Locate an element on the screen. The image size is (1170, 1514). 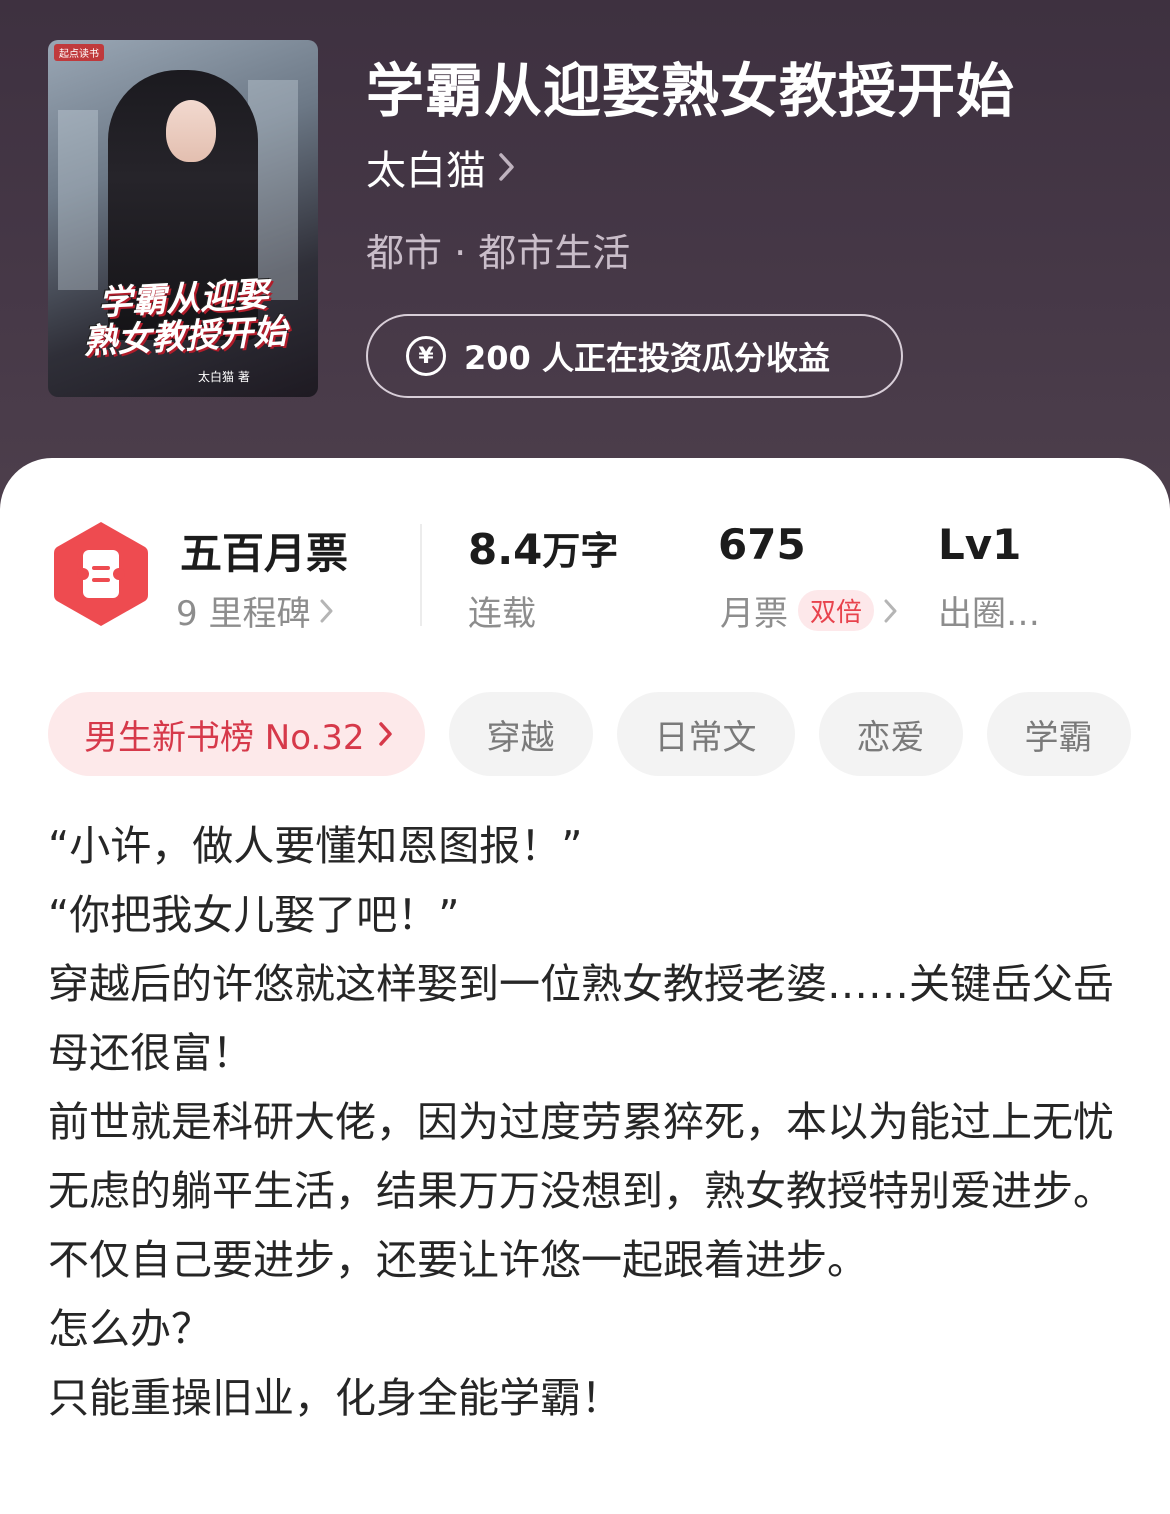
monthly-ticket-icon is located at coordinates (101, 574).